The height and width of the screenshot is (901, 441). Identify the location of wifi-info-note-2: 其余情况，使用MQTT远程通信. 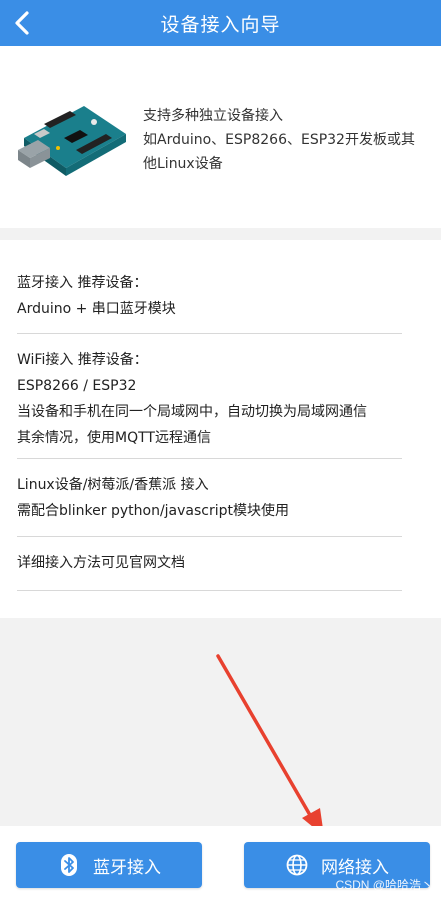
(114, 438).